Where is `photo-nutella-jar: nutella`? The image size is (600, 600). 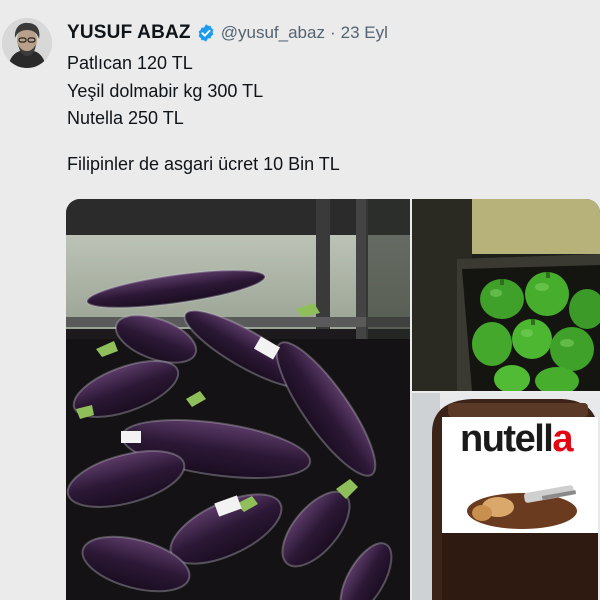 photo-nutella-jar: nutella is located at coordinates (506, 496).